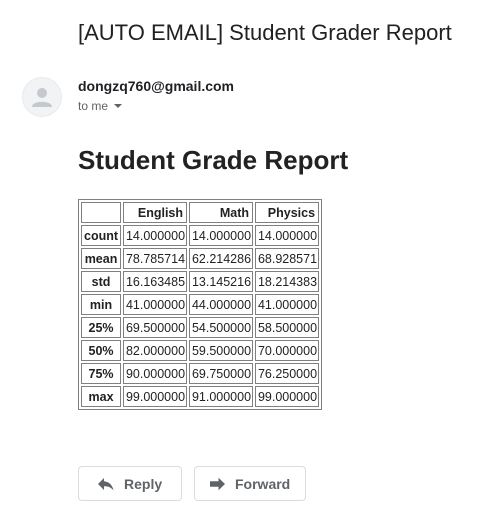 The height and width of the screenshot is (531, 498). I want to click on table-cell: 18.214383, so click(287, 281).